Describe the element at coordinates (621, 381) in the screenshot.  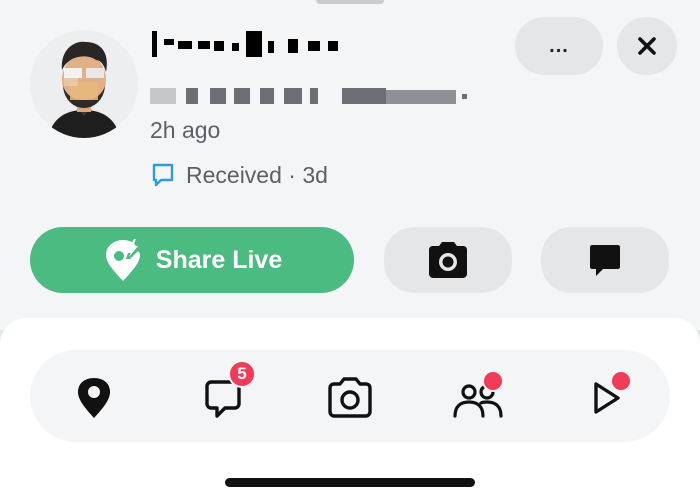
I see `stories-notification-dot` at that location.